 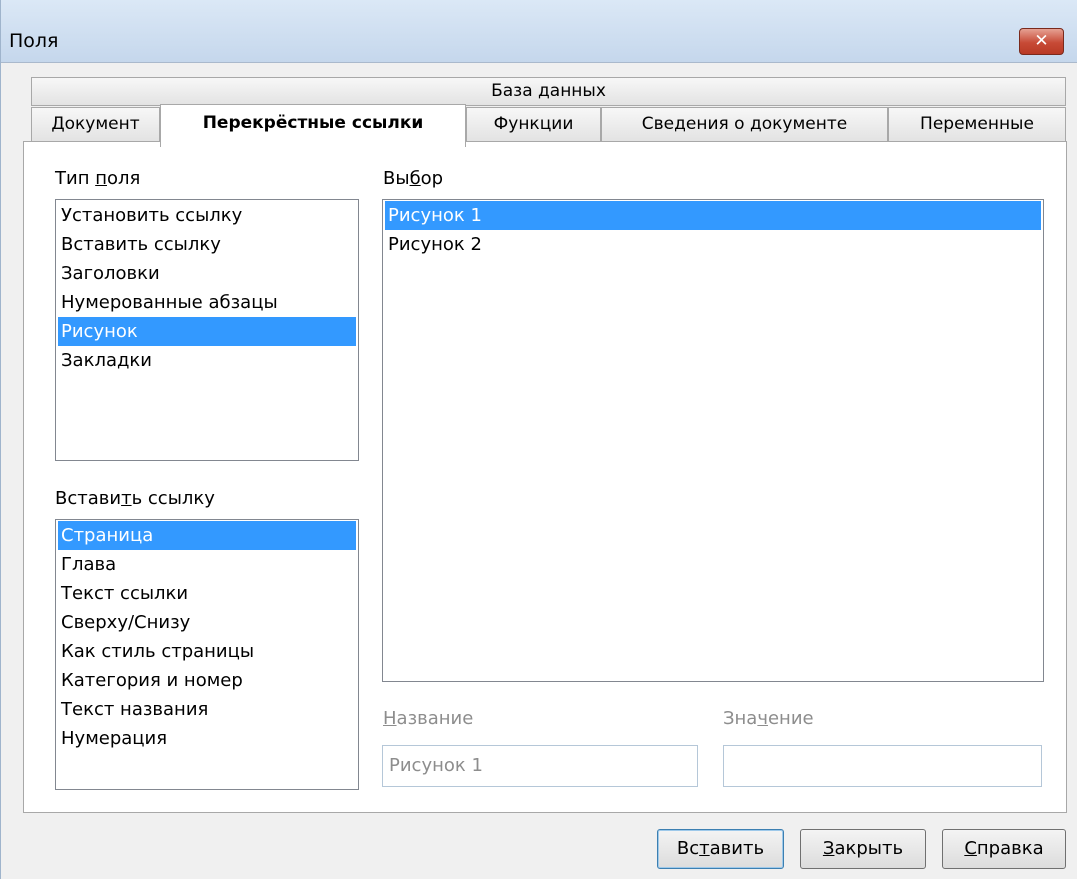 I want to click on list-item: Вставить ссылку, so click(x=207, y=244).